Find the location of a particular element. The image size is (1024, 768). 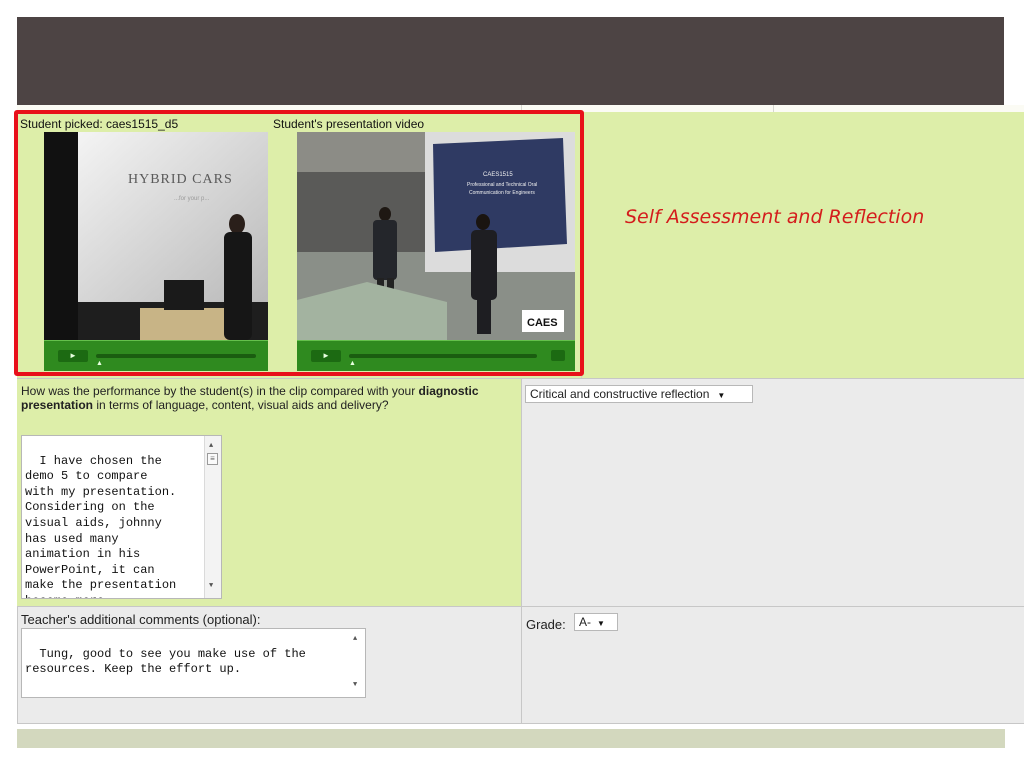

picked-video-label: Student picked: caes1515_d5 is located at coordinates (99, 124).